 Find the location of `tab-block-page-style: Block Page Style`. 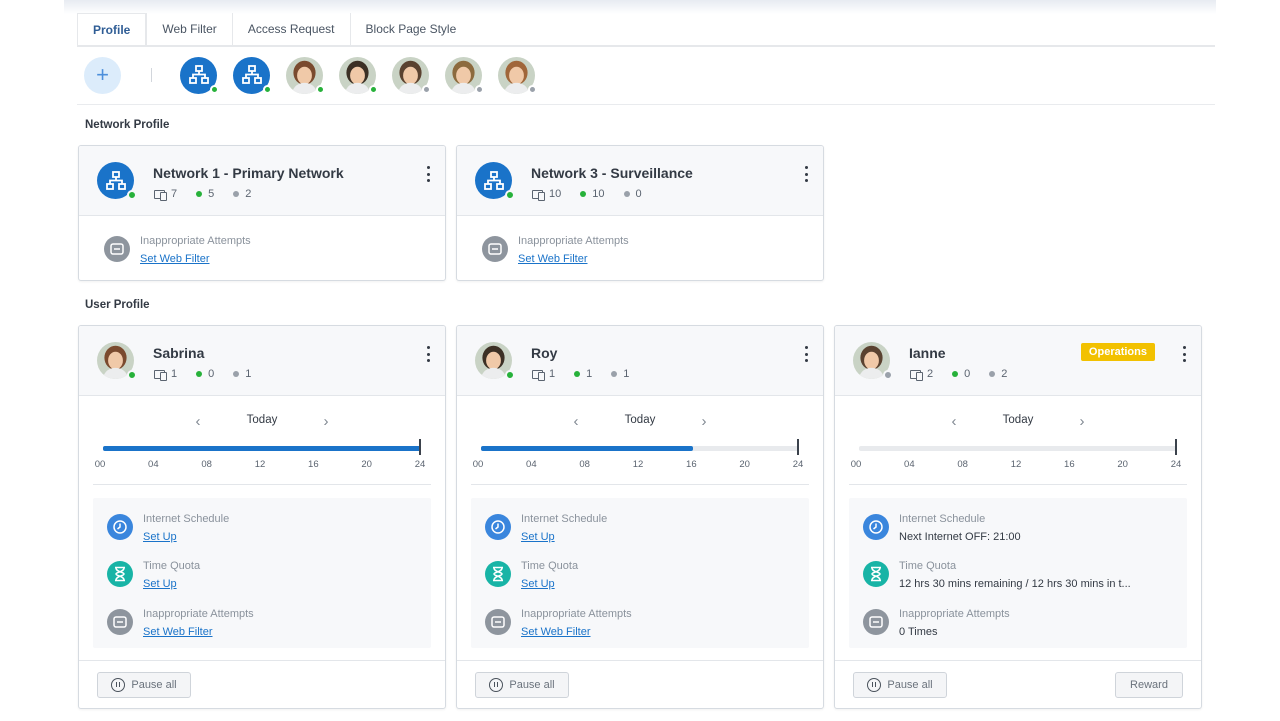

tab-block-page-style: Block Page Style is located at coordinates (410, 29).